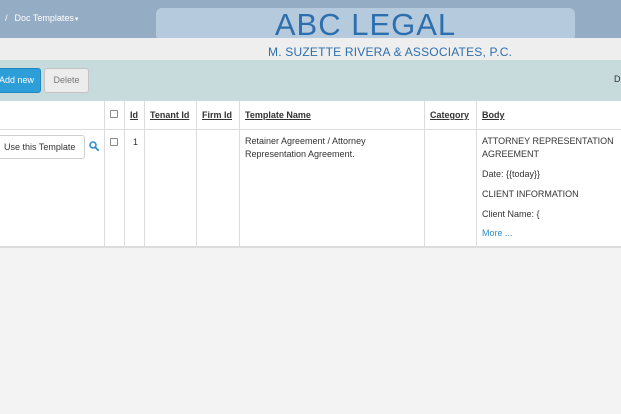 The image size is (621, 414). Describe the element at coordinates (169, 115) in the screenshot. I see `column-header-tenant-id: Tenant Id` at that location.